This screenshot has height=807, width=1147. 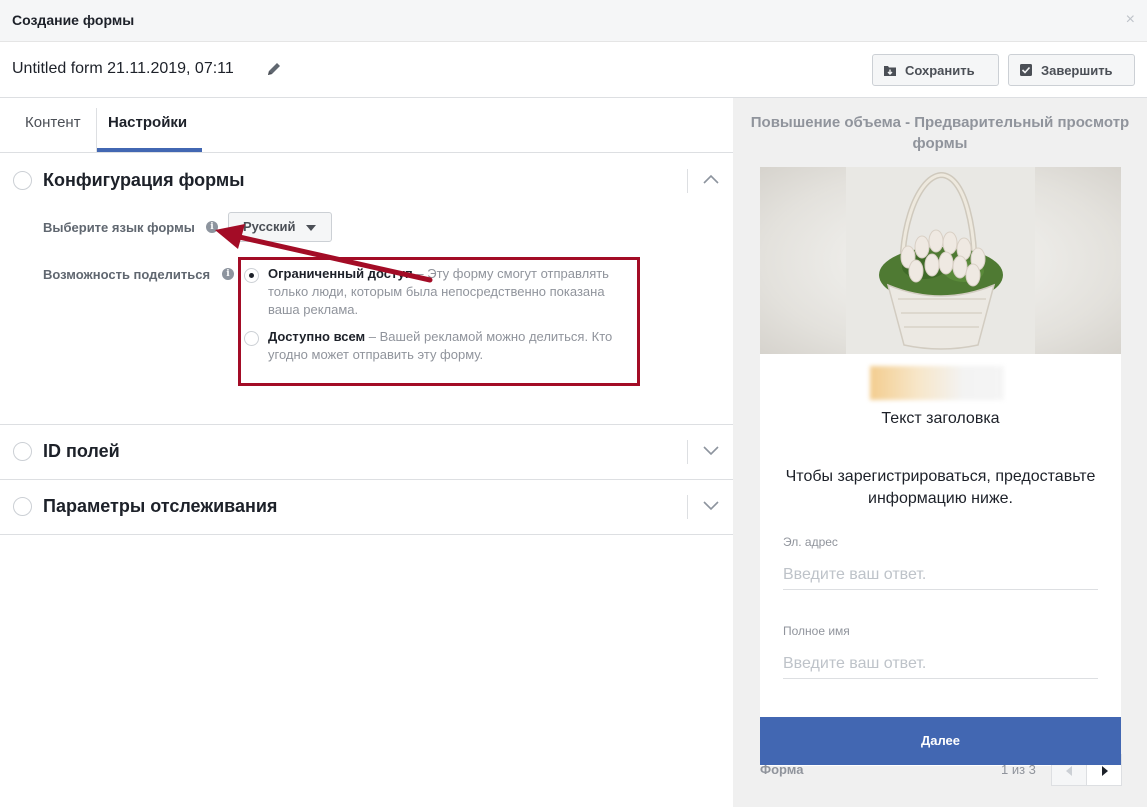 I want to click on section-tracking-status, so click(x=22, y=506).